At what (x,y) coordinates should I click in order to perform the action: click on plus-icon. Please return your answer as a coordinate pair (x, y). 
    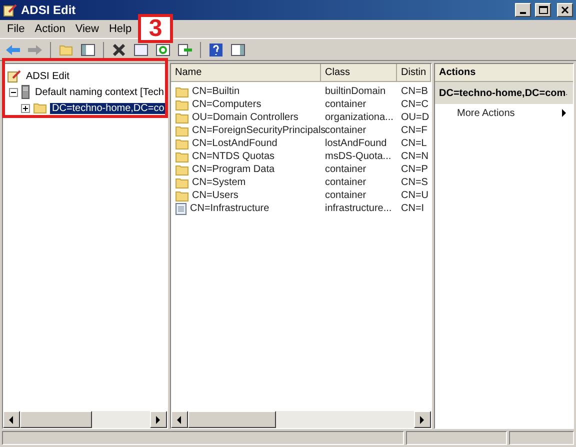
    Looking at the image, I should click on (25, 108).